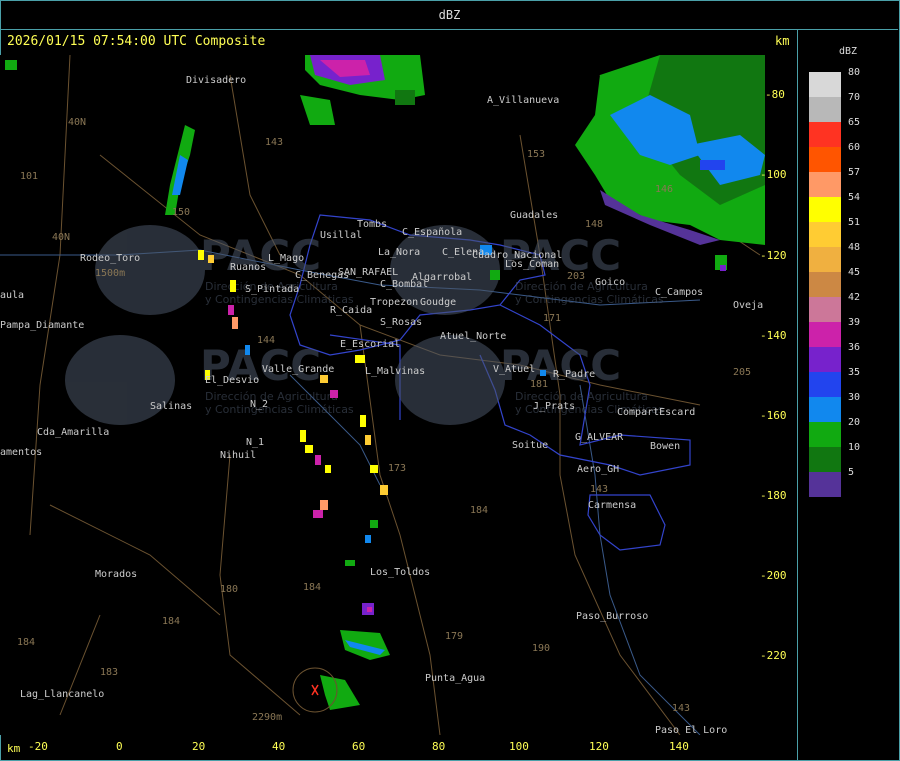  I want to click on svg-text: 150, so click(181, 212).